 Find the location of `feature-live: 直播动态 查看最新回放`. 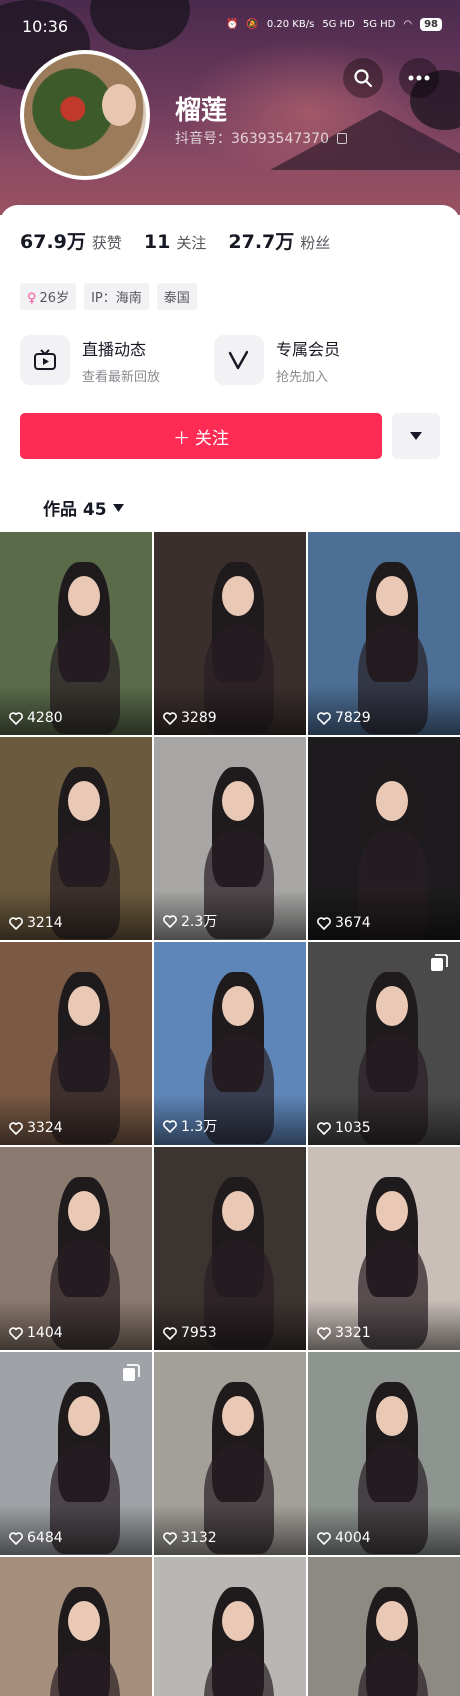

feature-live: 直播动态 查看最新回放 is located at coordinates (90, 360).